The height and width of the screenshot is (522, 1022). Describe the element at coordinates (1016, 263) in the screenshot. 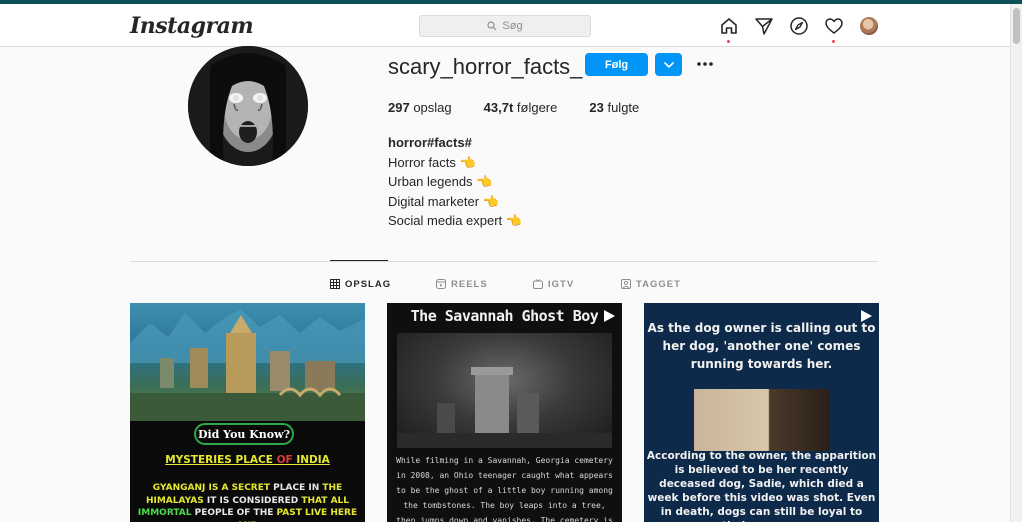

I see `scrollbar-track` at that location.